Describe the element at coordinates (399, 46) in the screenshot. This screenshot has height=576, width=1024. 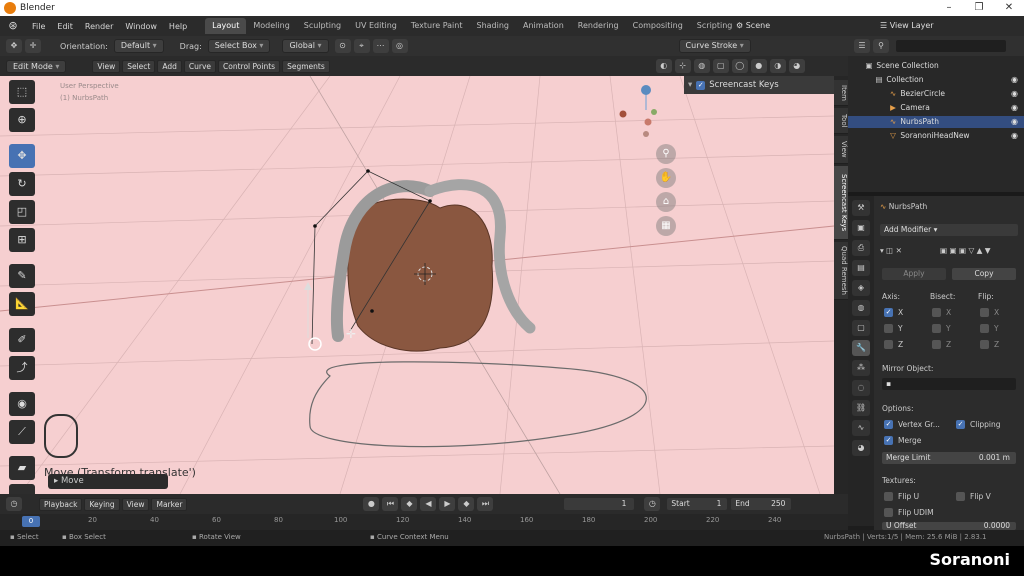
I see `proportional-edit-icon: ◎` at that location.